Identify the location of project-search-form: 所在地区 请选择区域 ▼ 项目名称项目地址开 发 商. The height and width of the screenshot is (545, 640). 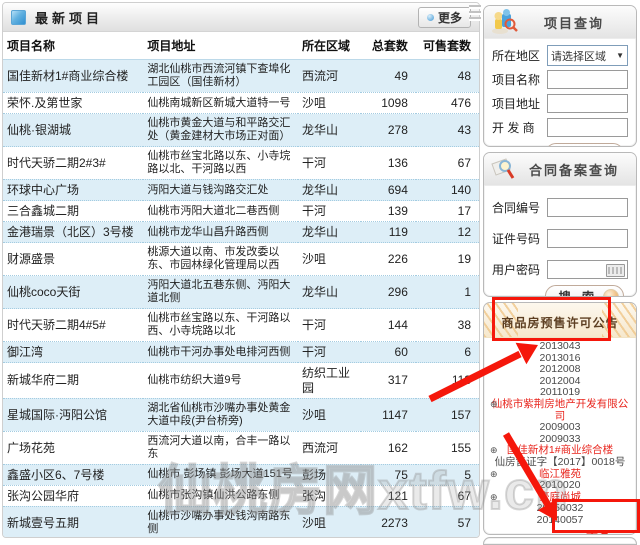
(560, 89).